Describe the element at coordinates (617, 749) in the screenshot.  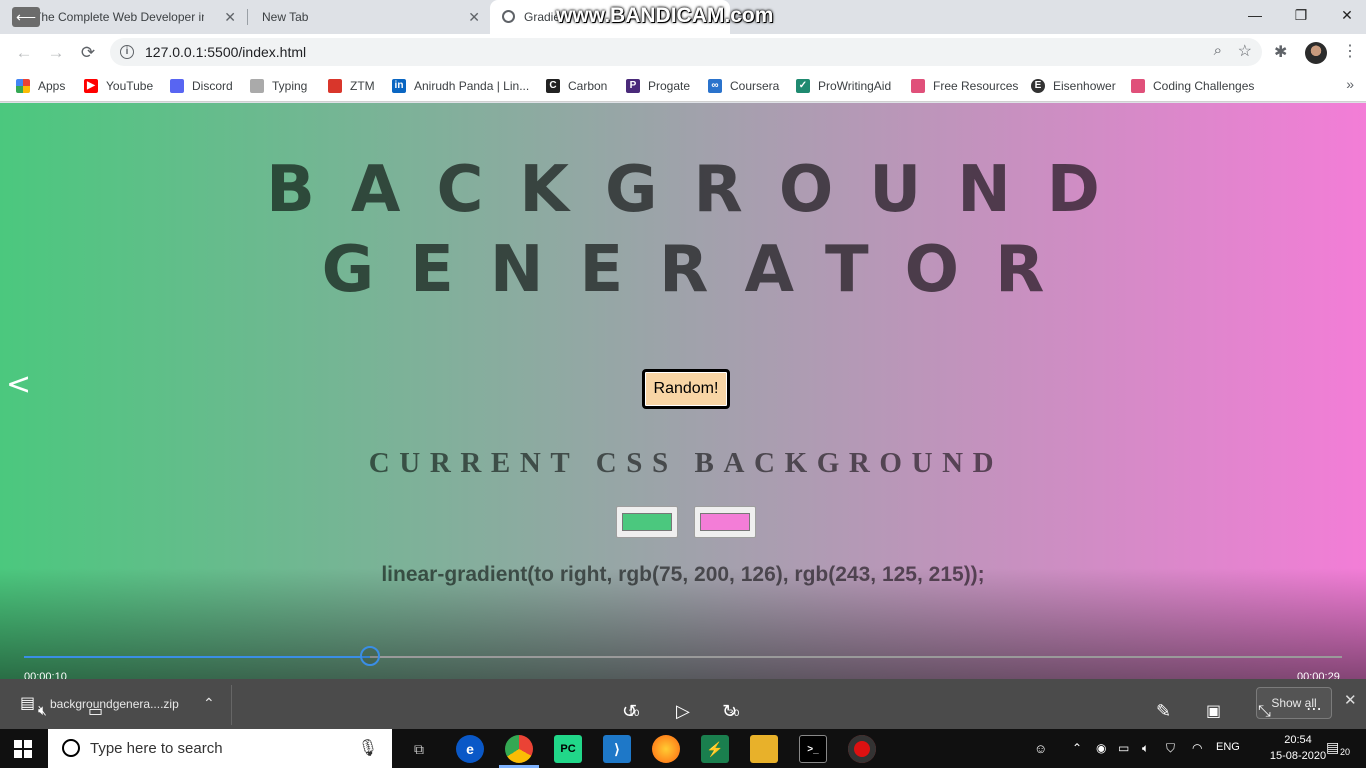
I see `vscode-icon: ⟩` at that location.